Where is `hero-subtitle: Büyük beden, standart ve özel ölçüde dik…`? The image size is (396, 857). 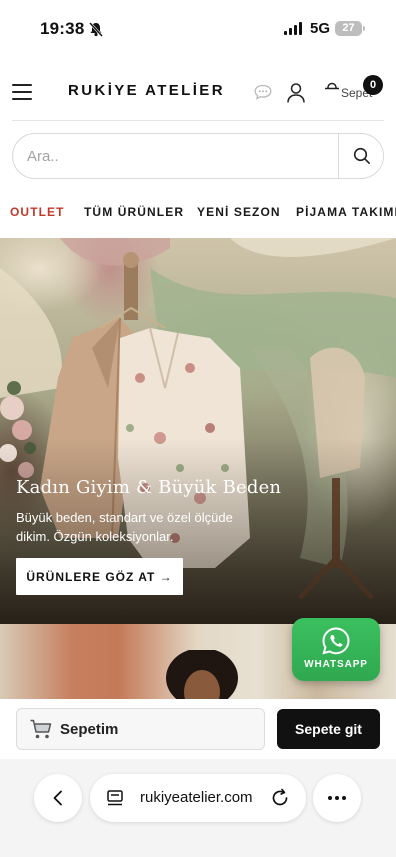
hero-subtitle: Büyük beden, standart ve özel ölçüde dik… is located at coordinates (124, 527).